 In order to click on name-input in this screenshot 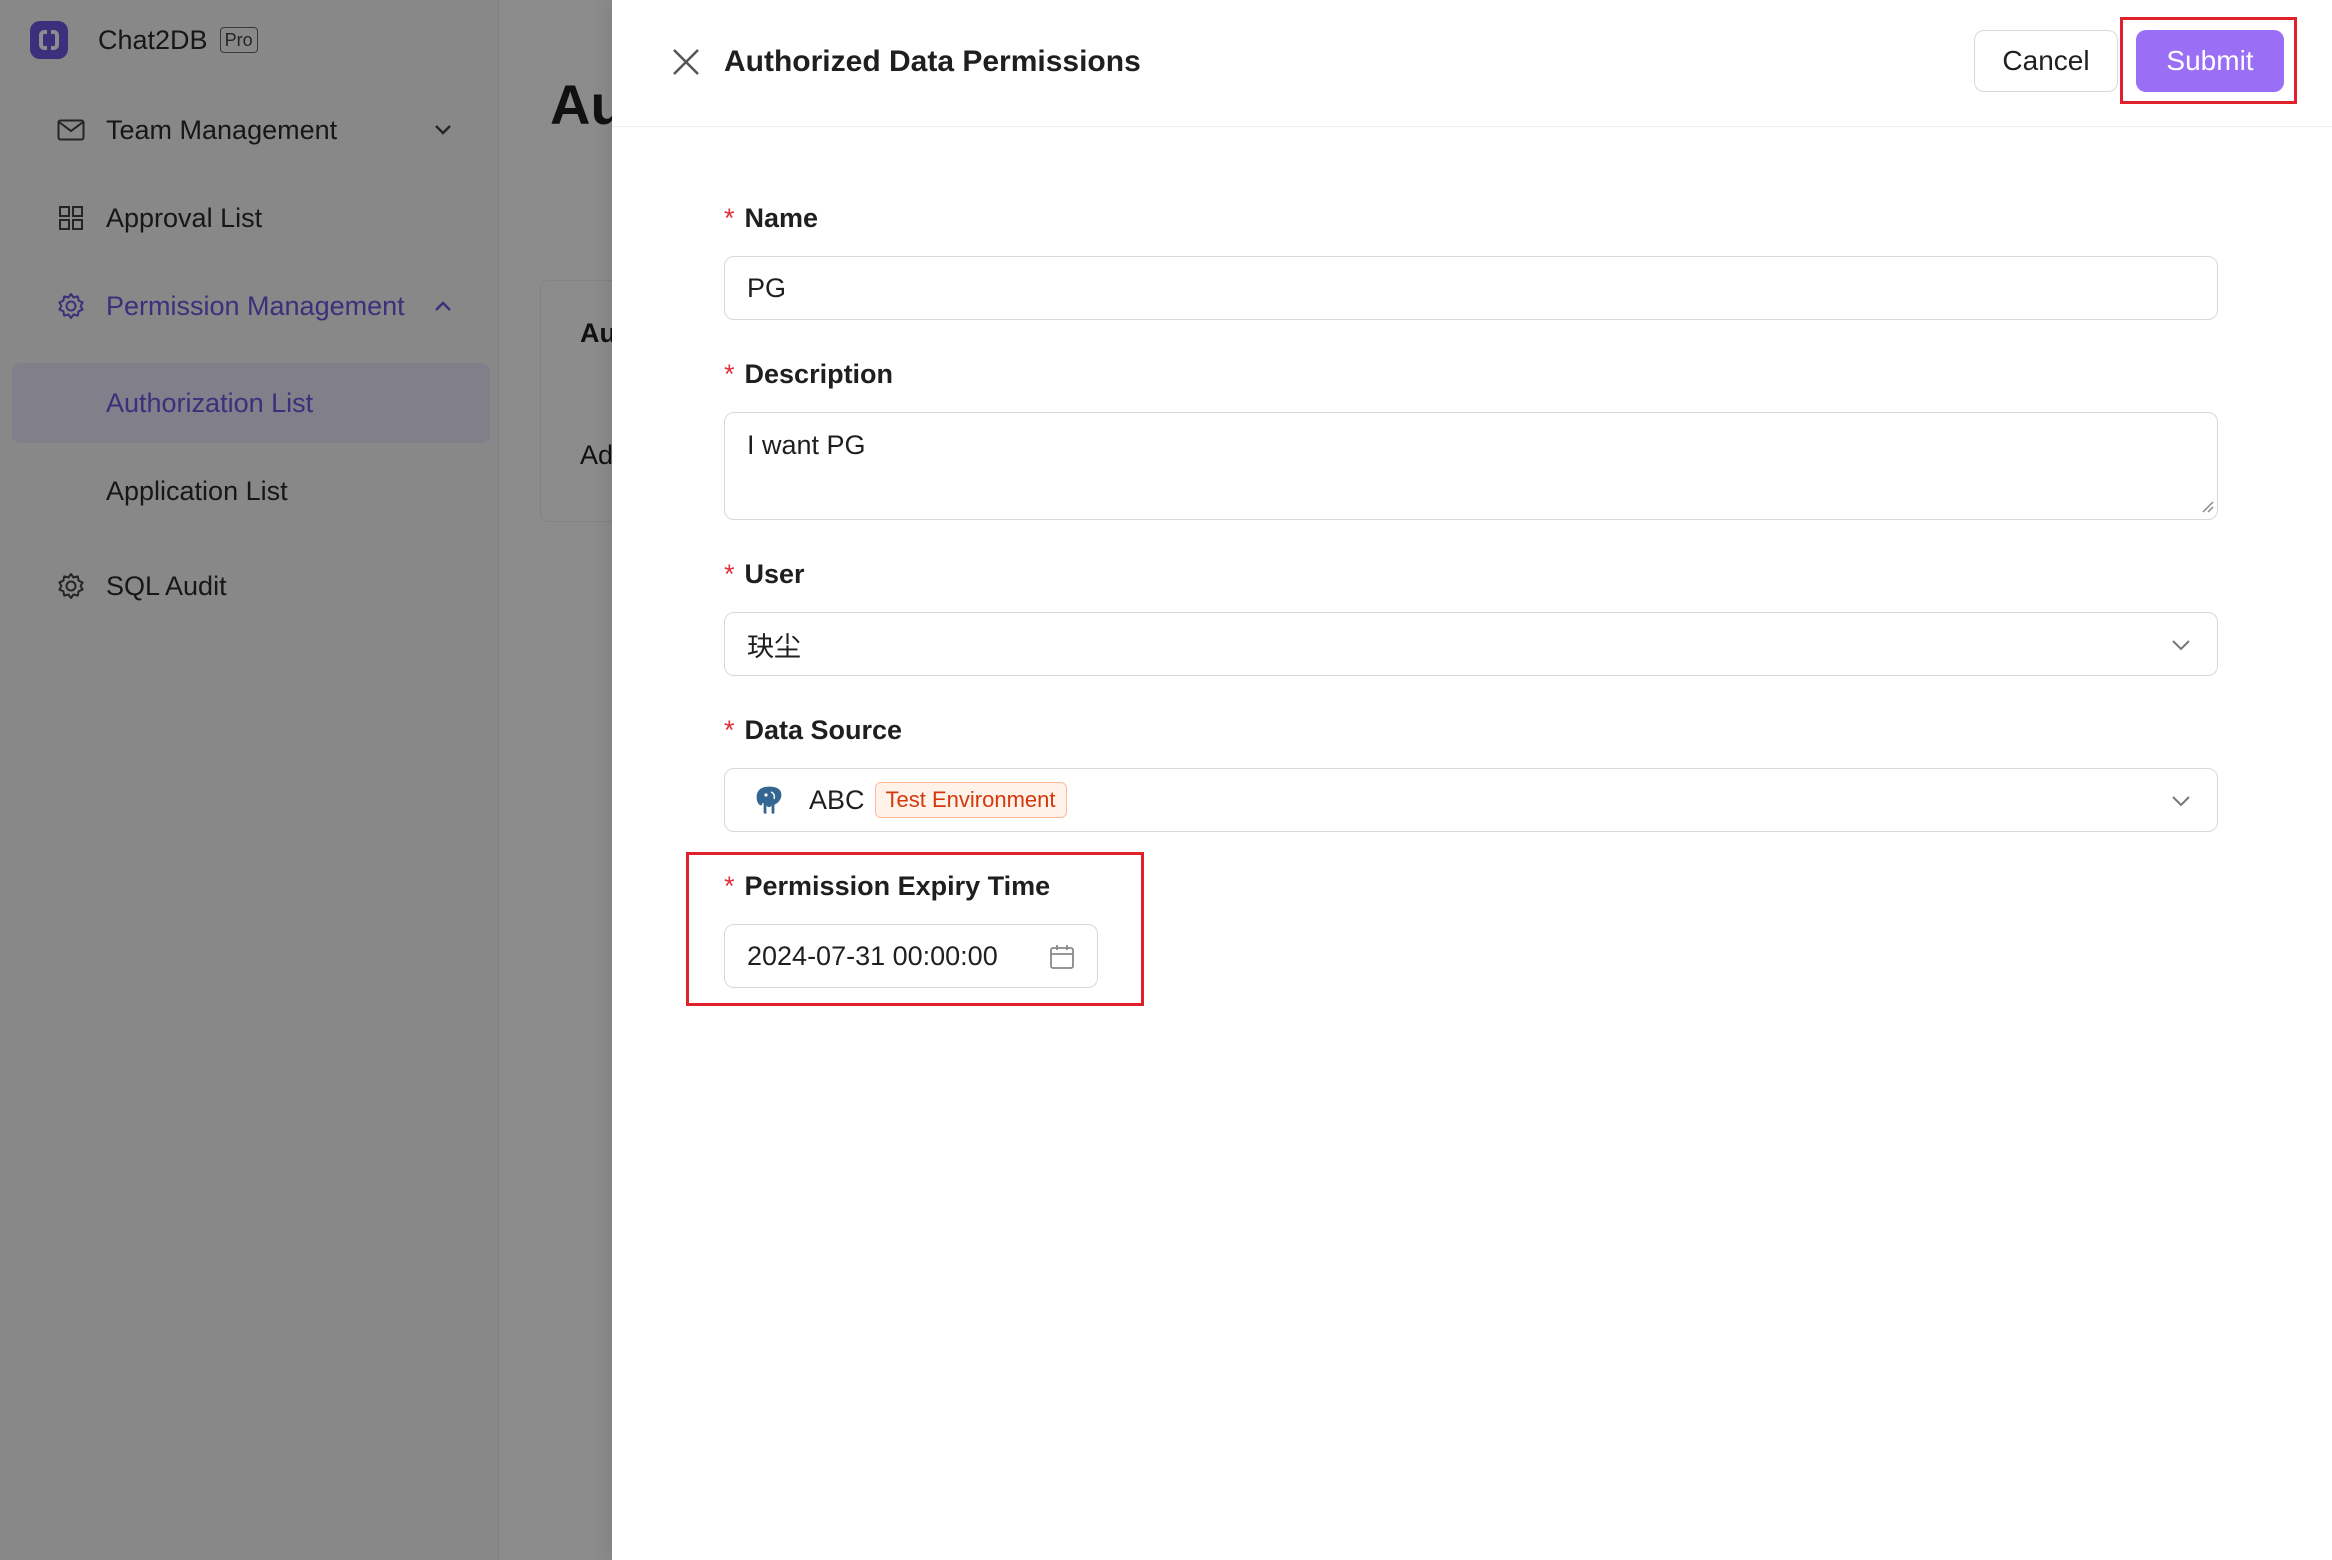, I will do `click(1471, 288)`.